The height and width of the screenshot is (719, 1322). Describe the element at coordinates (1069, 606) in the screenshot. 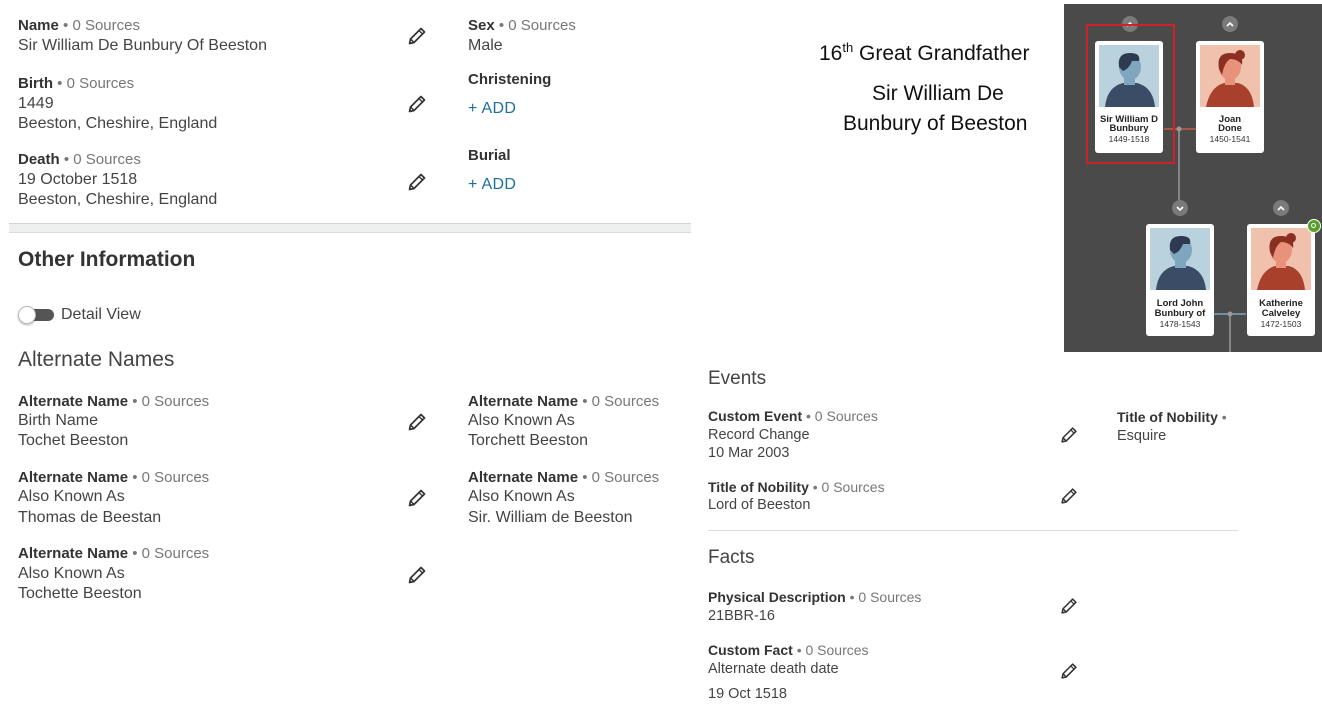

I see `edit-physical-description-pencil-icon` at that location.